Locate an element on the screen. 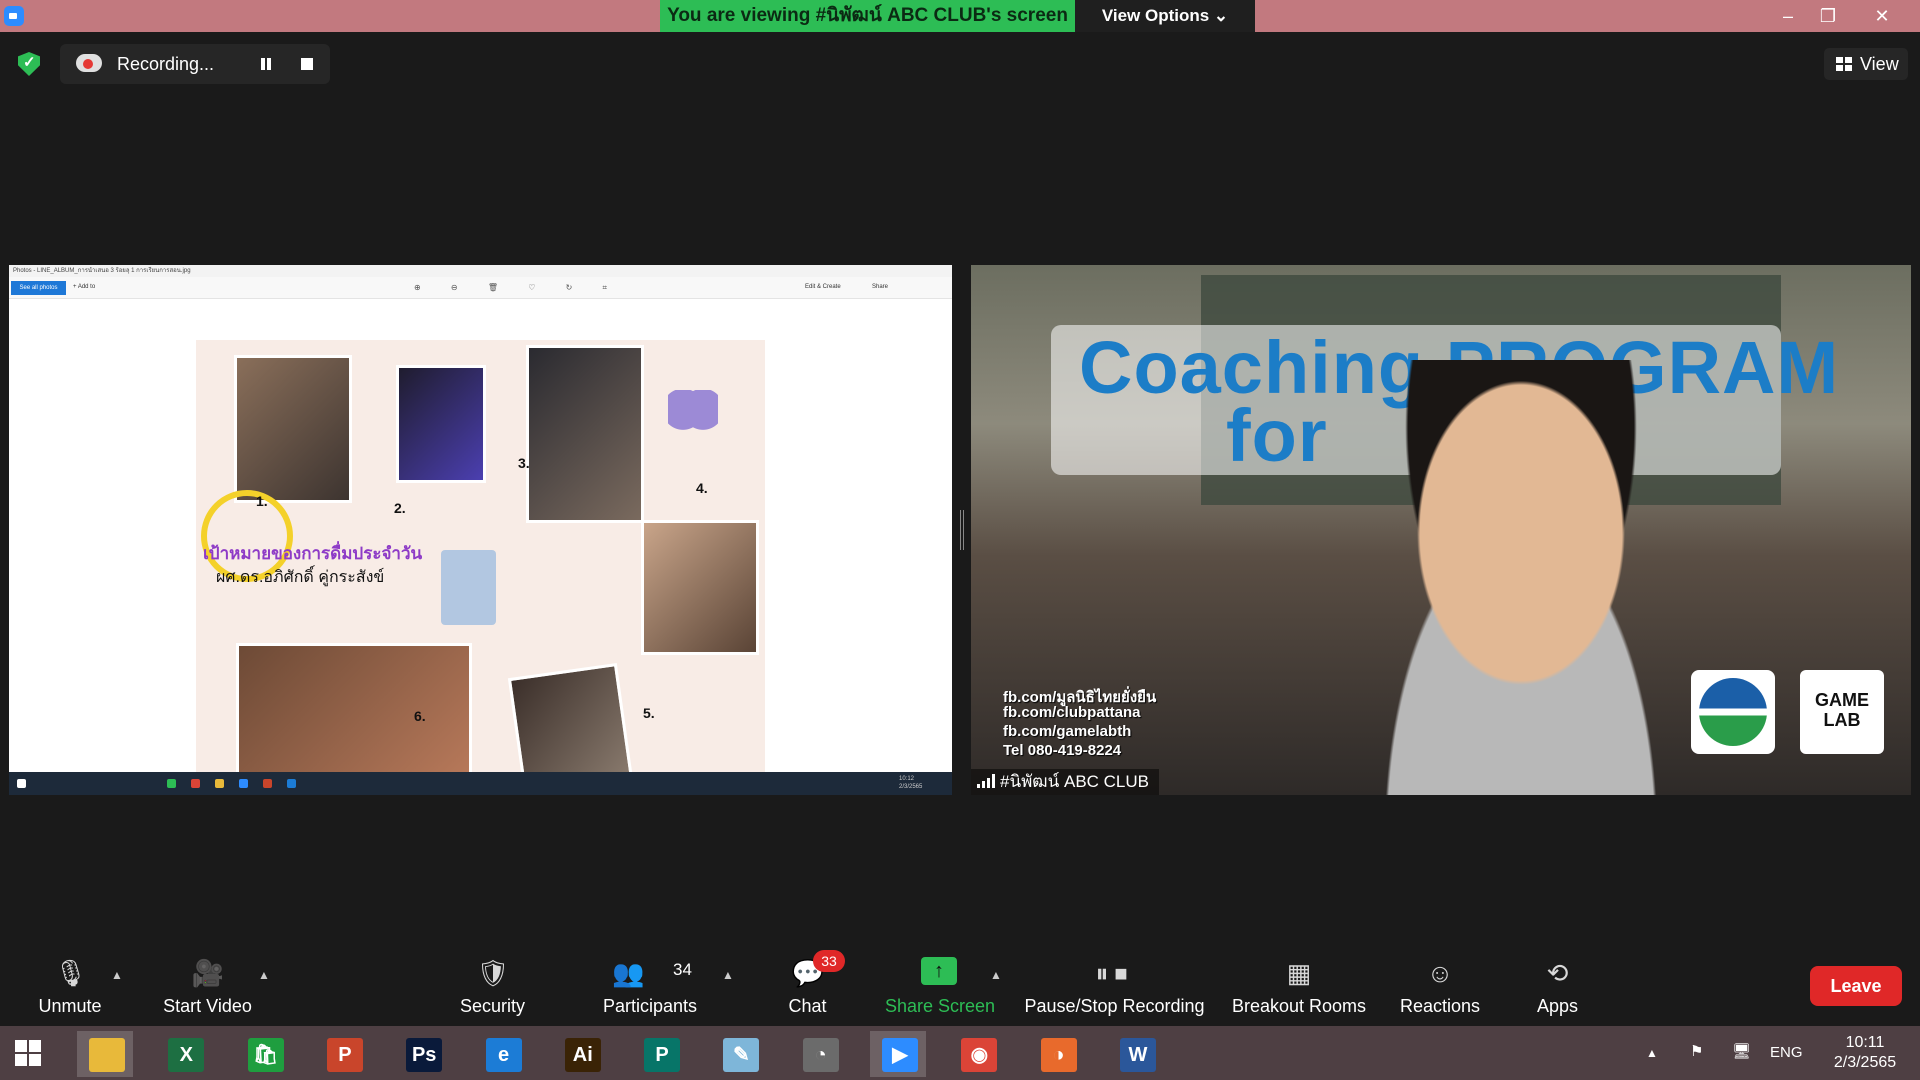 This screenshot has height=1080, width=1920. pause-stop-recording-button: ⏸⏹ Pause/Stop Recording is located at coordinates (1114, 987).